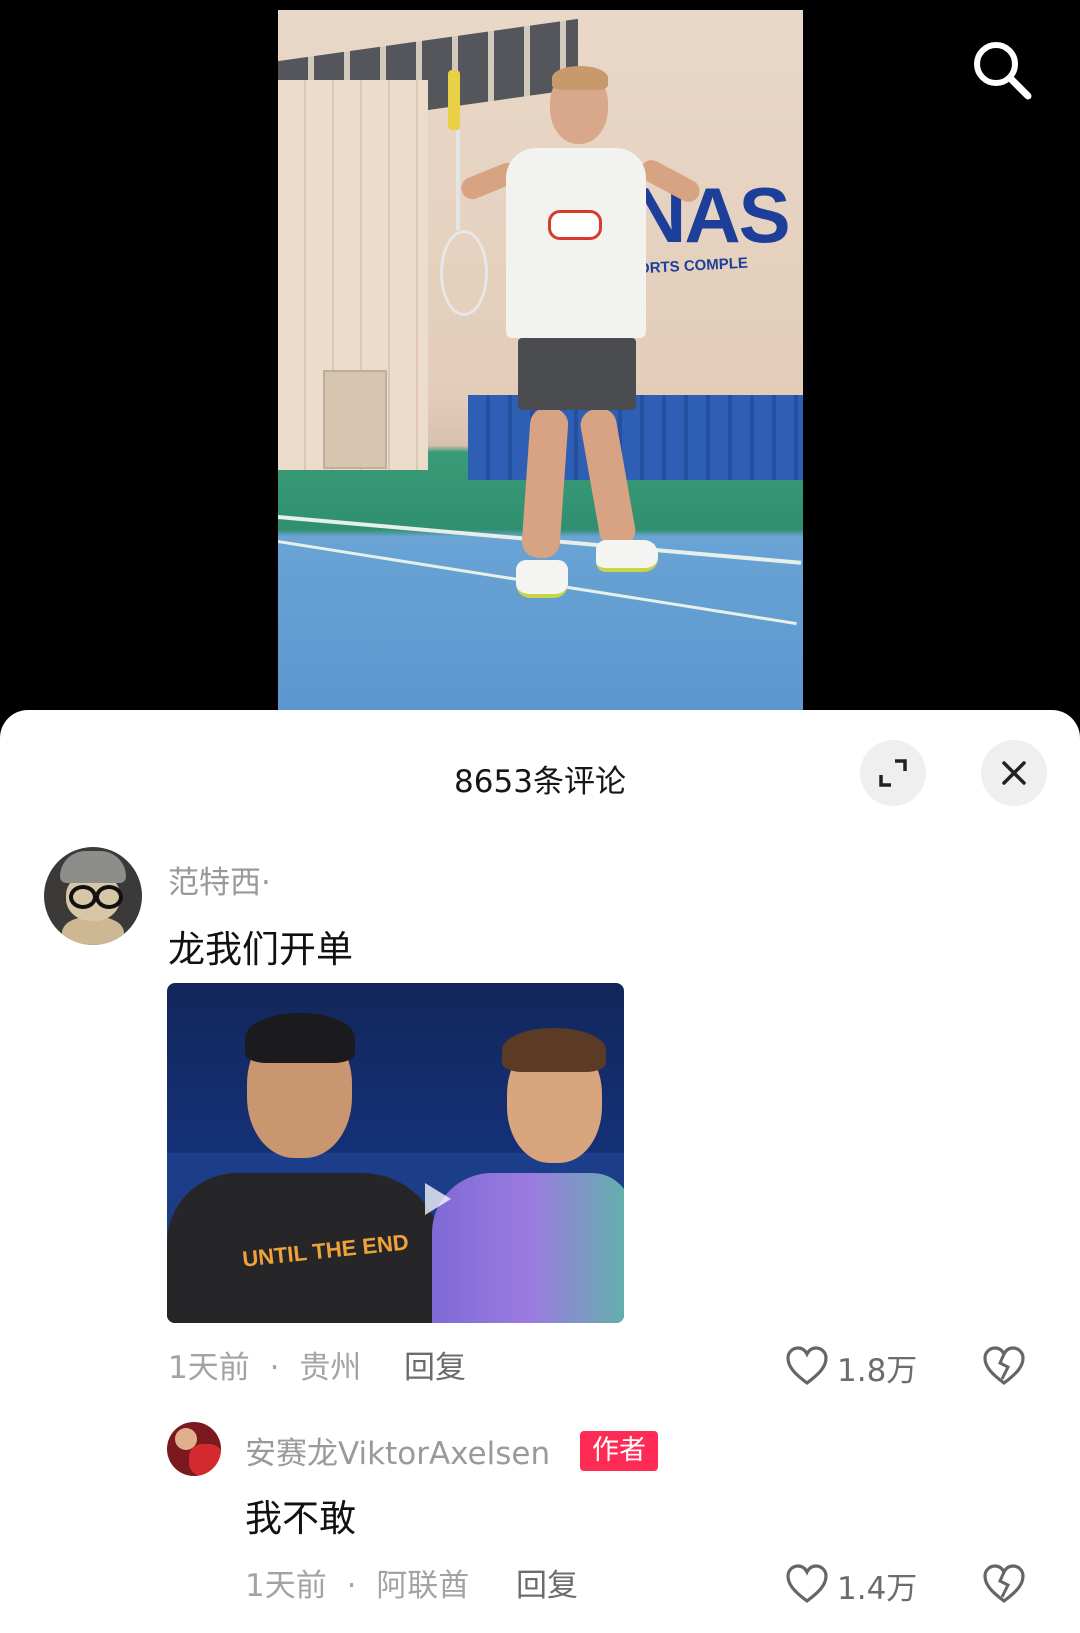  I want to click on like-button: 1.4万, so click(855, 1585).